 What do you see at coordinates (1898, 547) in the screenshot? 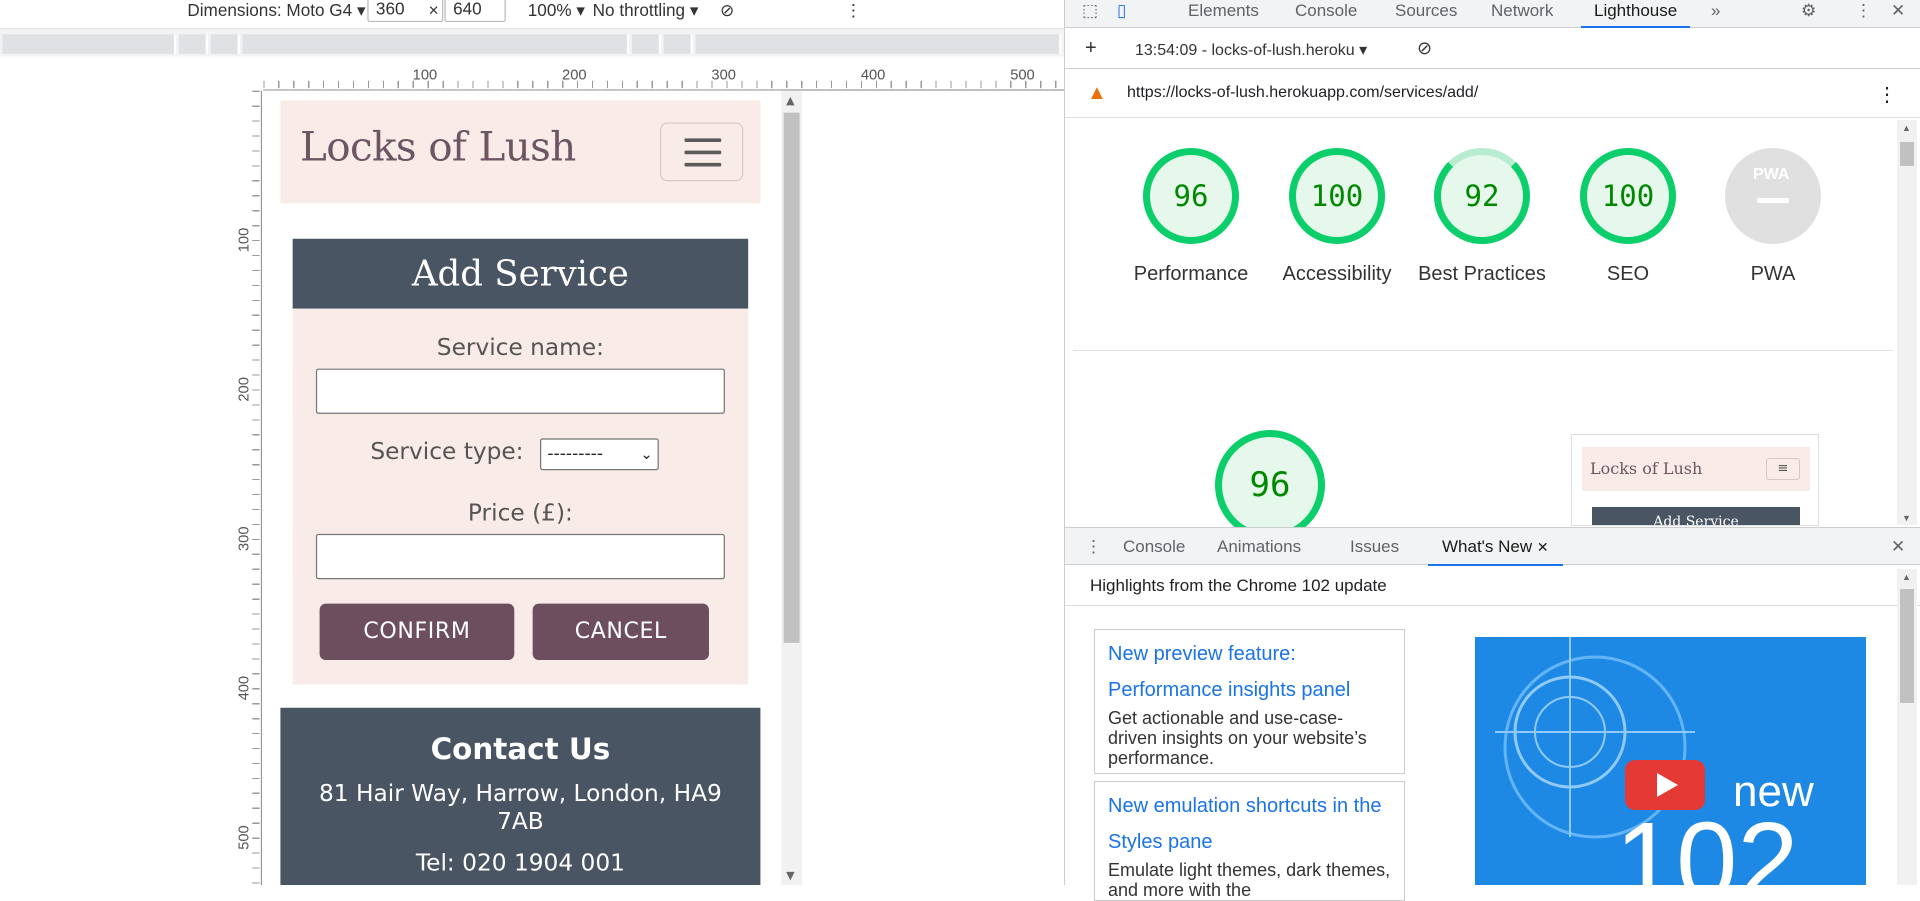
I see `close-drawer-icon: ✕` at bounding box center [1898, 547].